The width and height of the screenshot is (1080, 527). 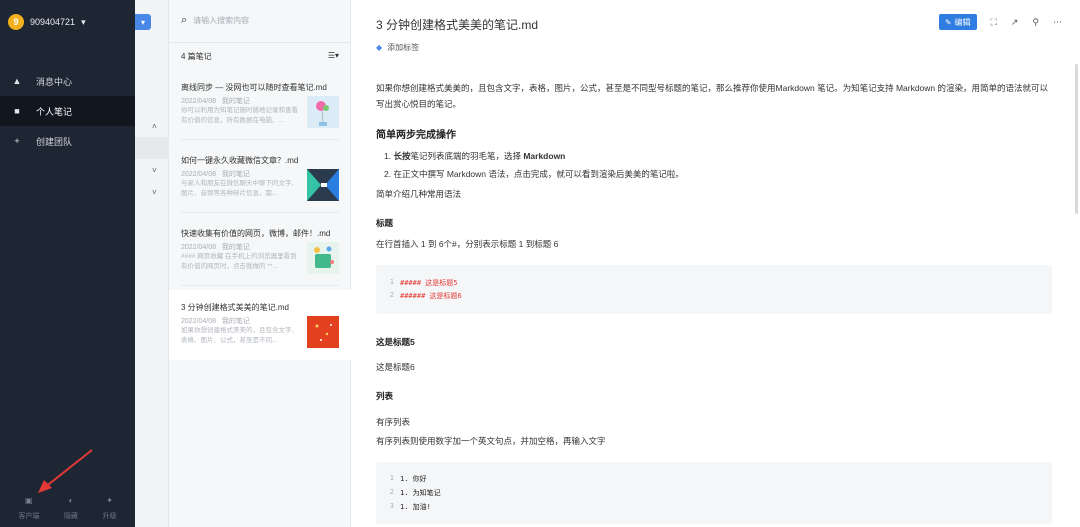 What do you see at coordinates (948, 22) in the screenshot?
I see `pen-icon: ✎` at bounding box center [948, 22].